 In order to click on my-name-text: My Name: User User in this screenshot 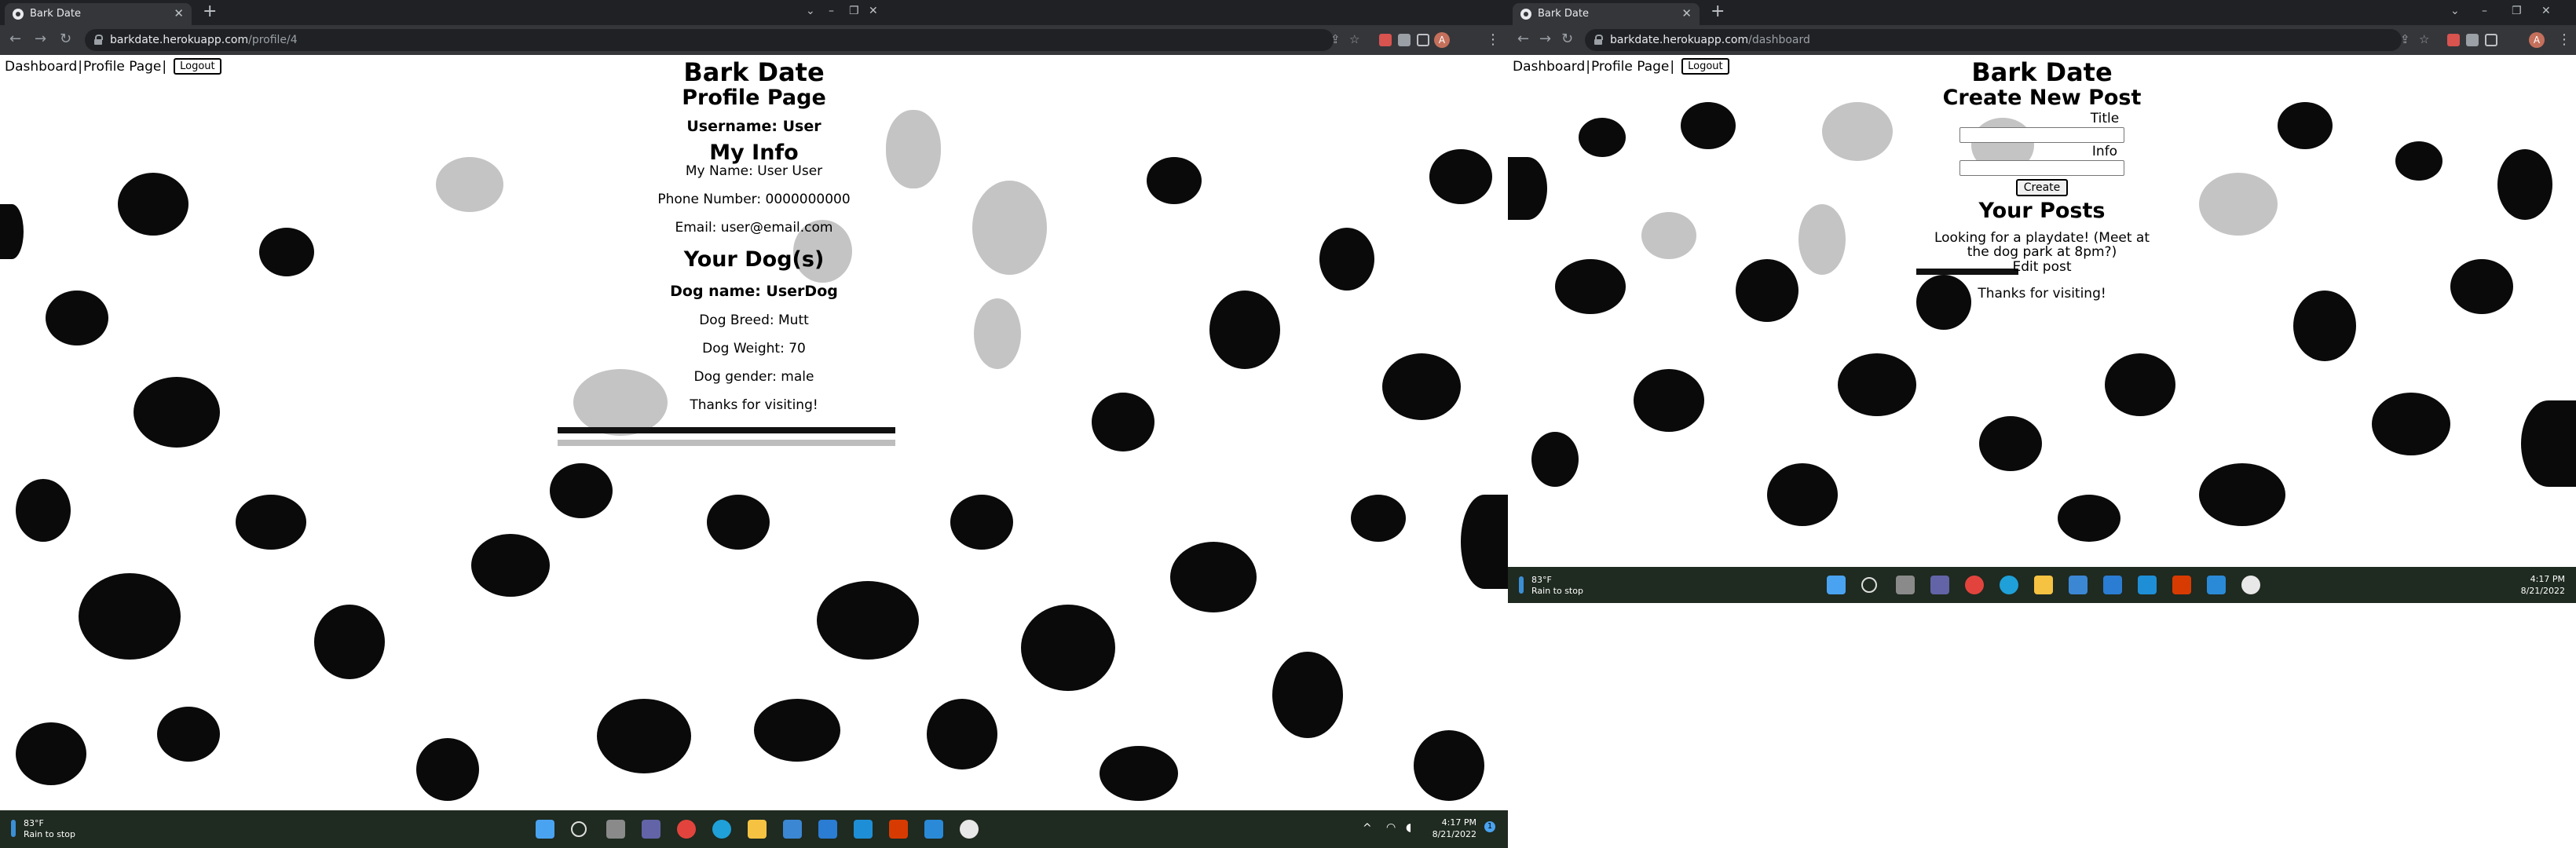, I will do `click(754, 171)`.